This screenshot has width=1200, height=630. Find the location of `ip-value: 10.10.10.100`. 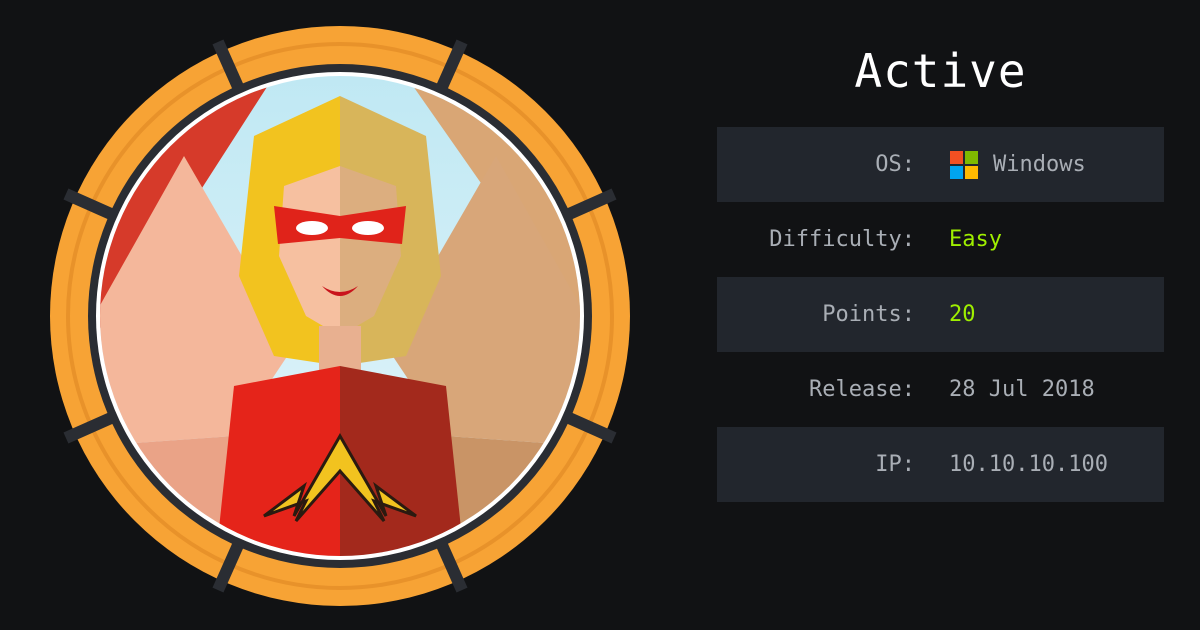

ip-value: 10.10.10.100 is located at coordinates (1028, 464).